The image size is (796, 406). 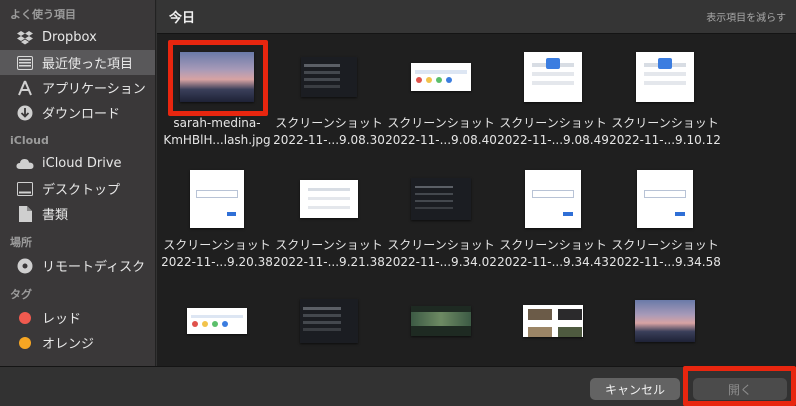 I want to click on disc-icon, so click(x=25, y=266).